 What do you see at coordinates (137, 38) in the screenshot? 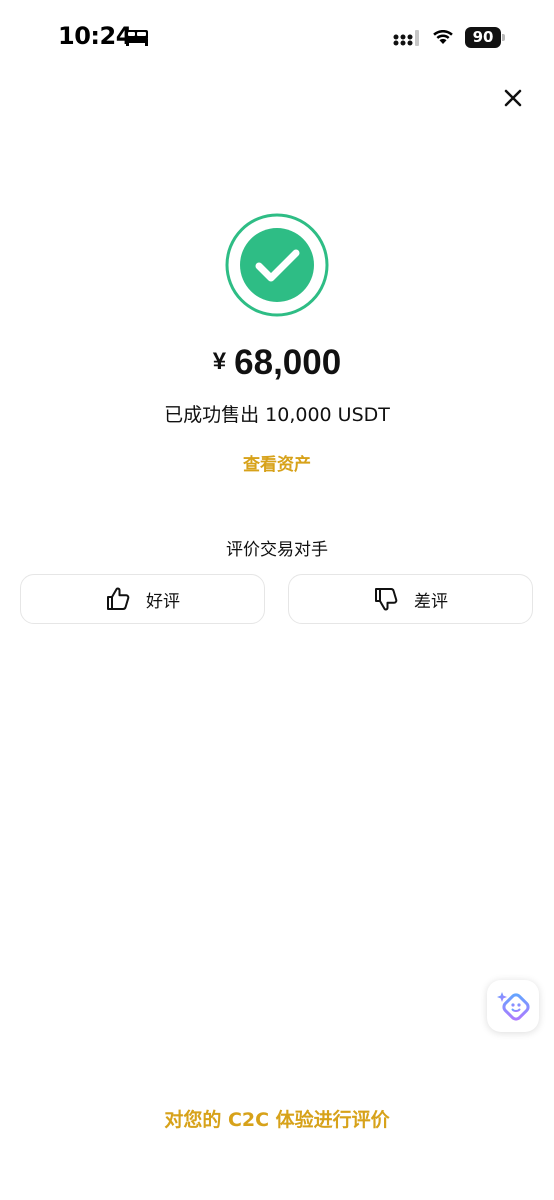
I see `bed-icon` at bounding box center [137, 38].